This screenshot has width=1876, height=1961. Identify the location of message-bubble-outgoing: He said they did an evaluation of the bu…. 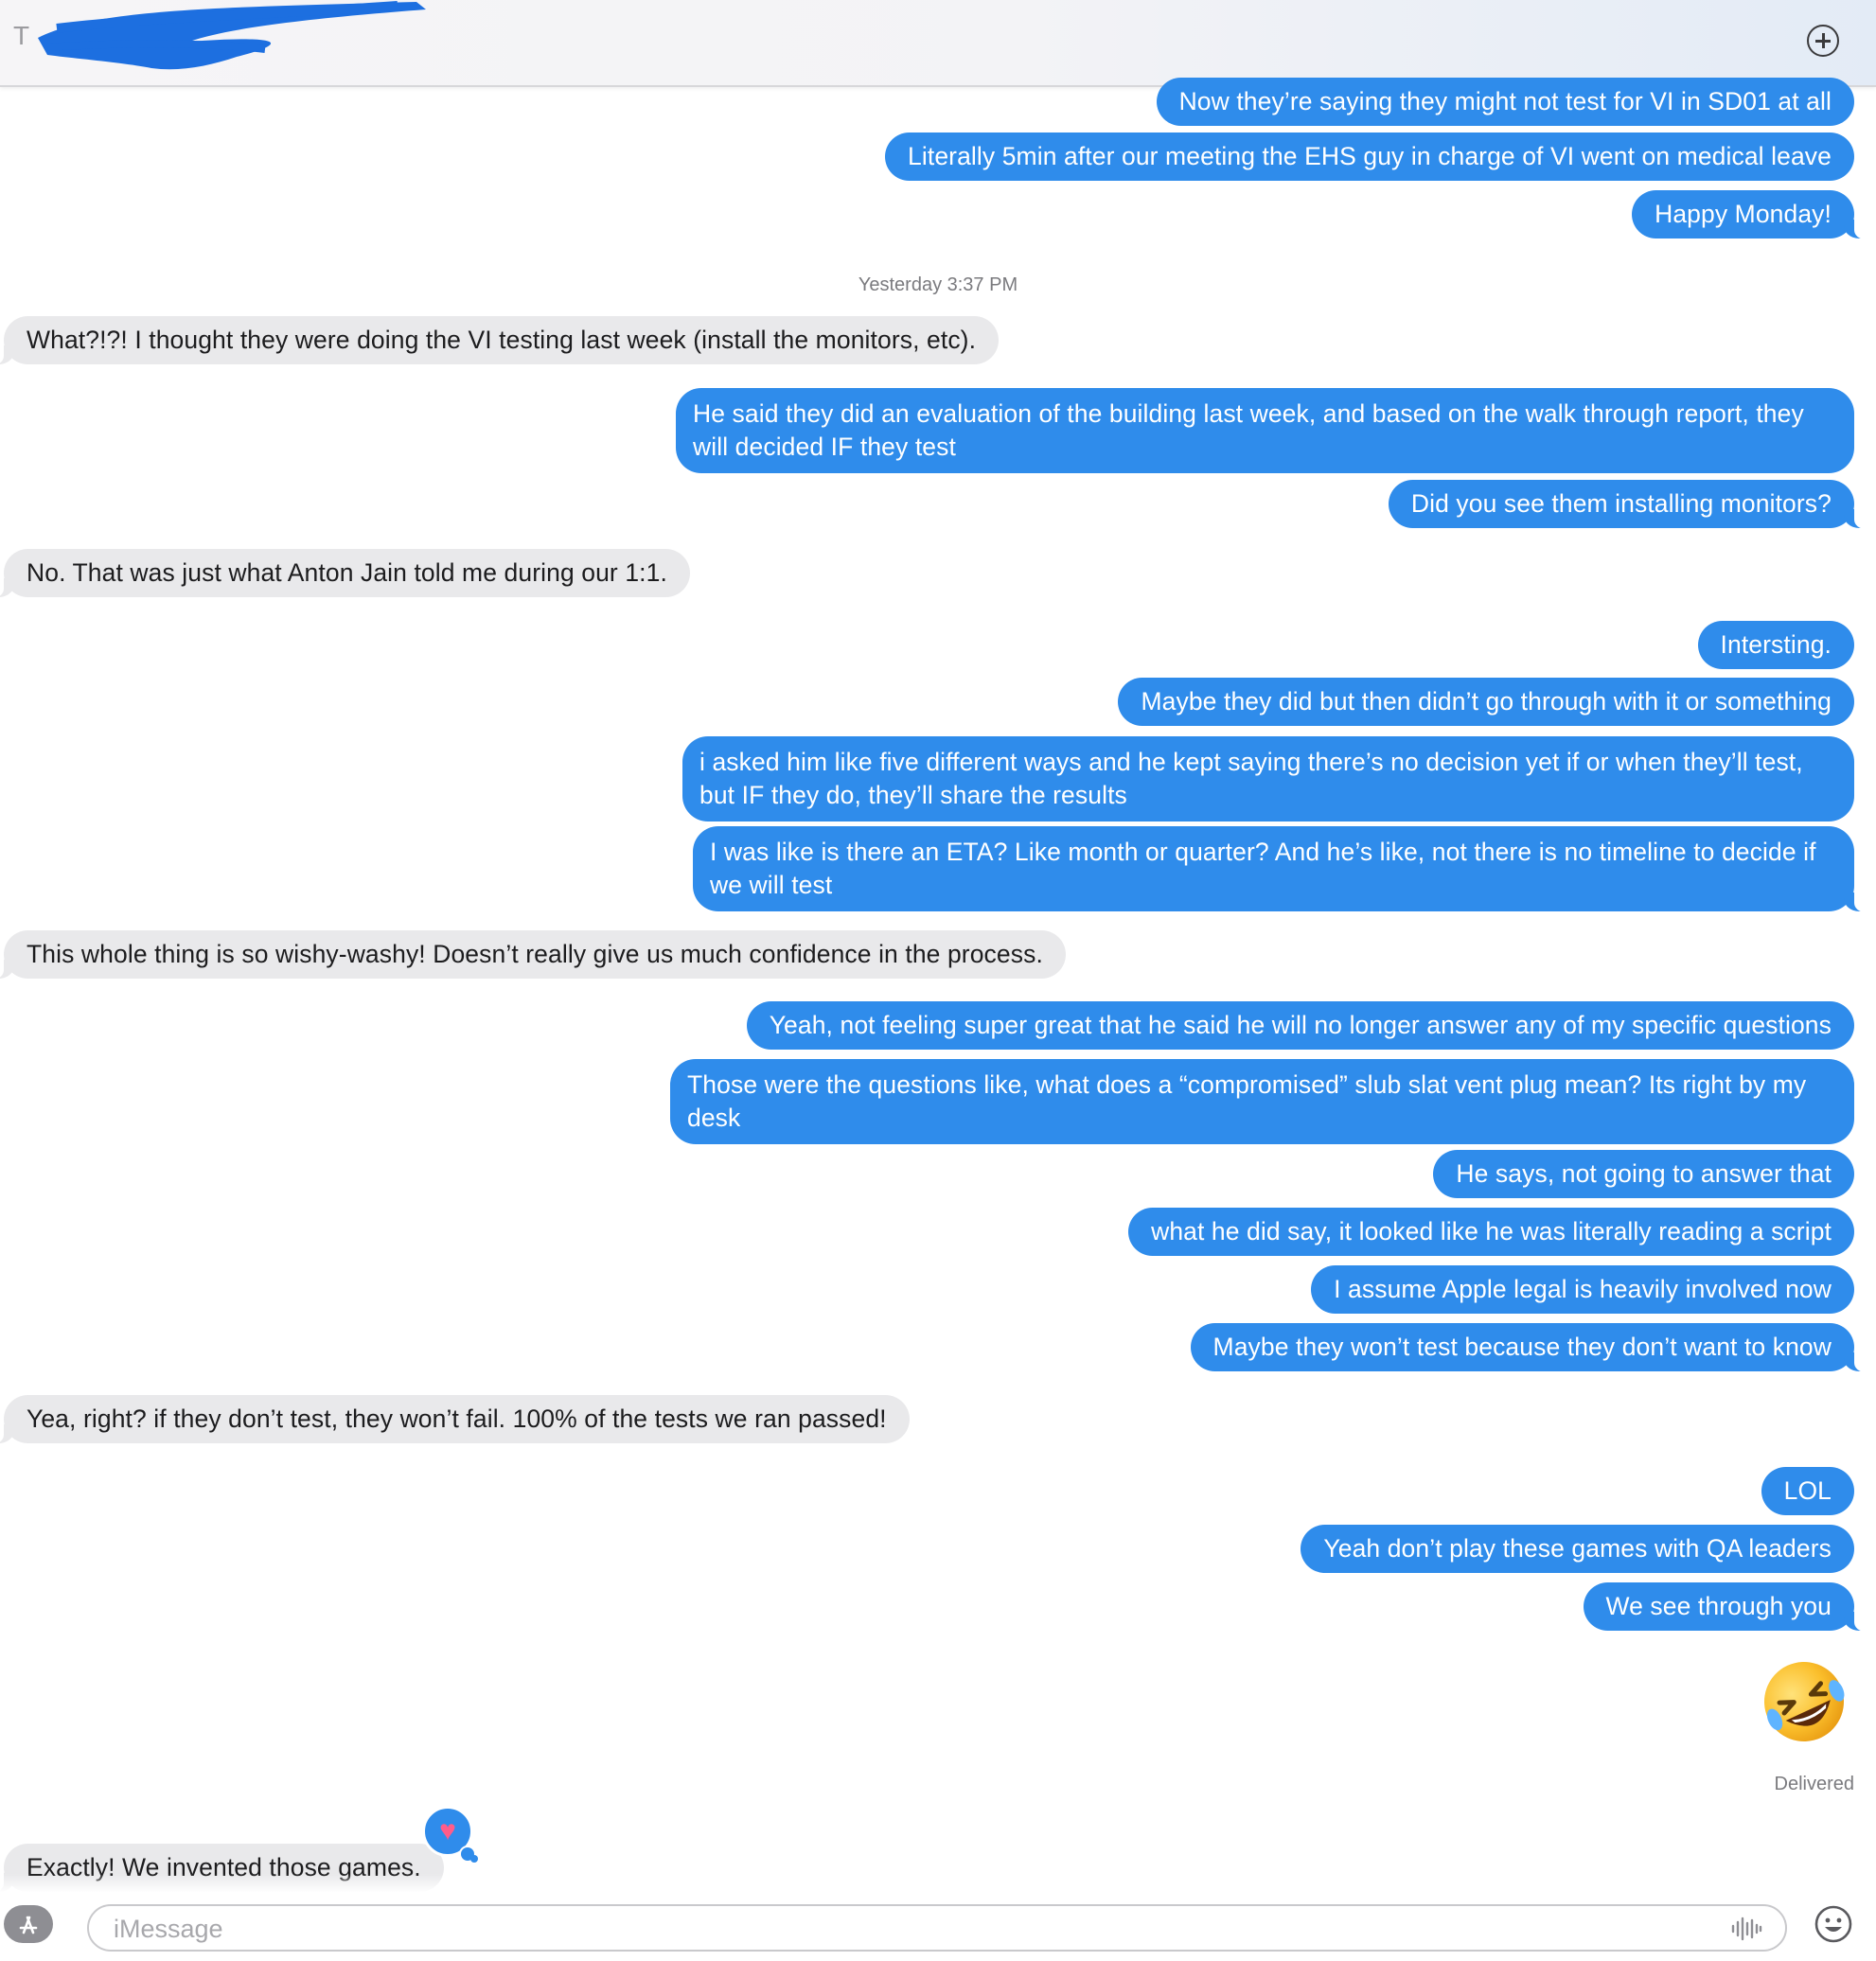
(1265, 430).